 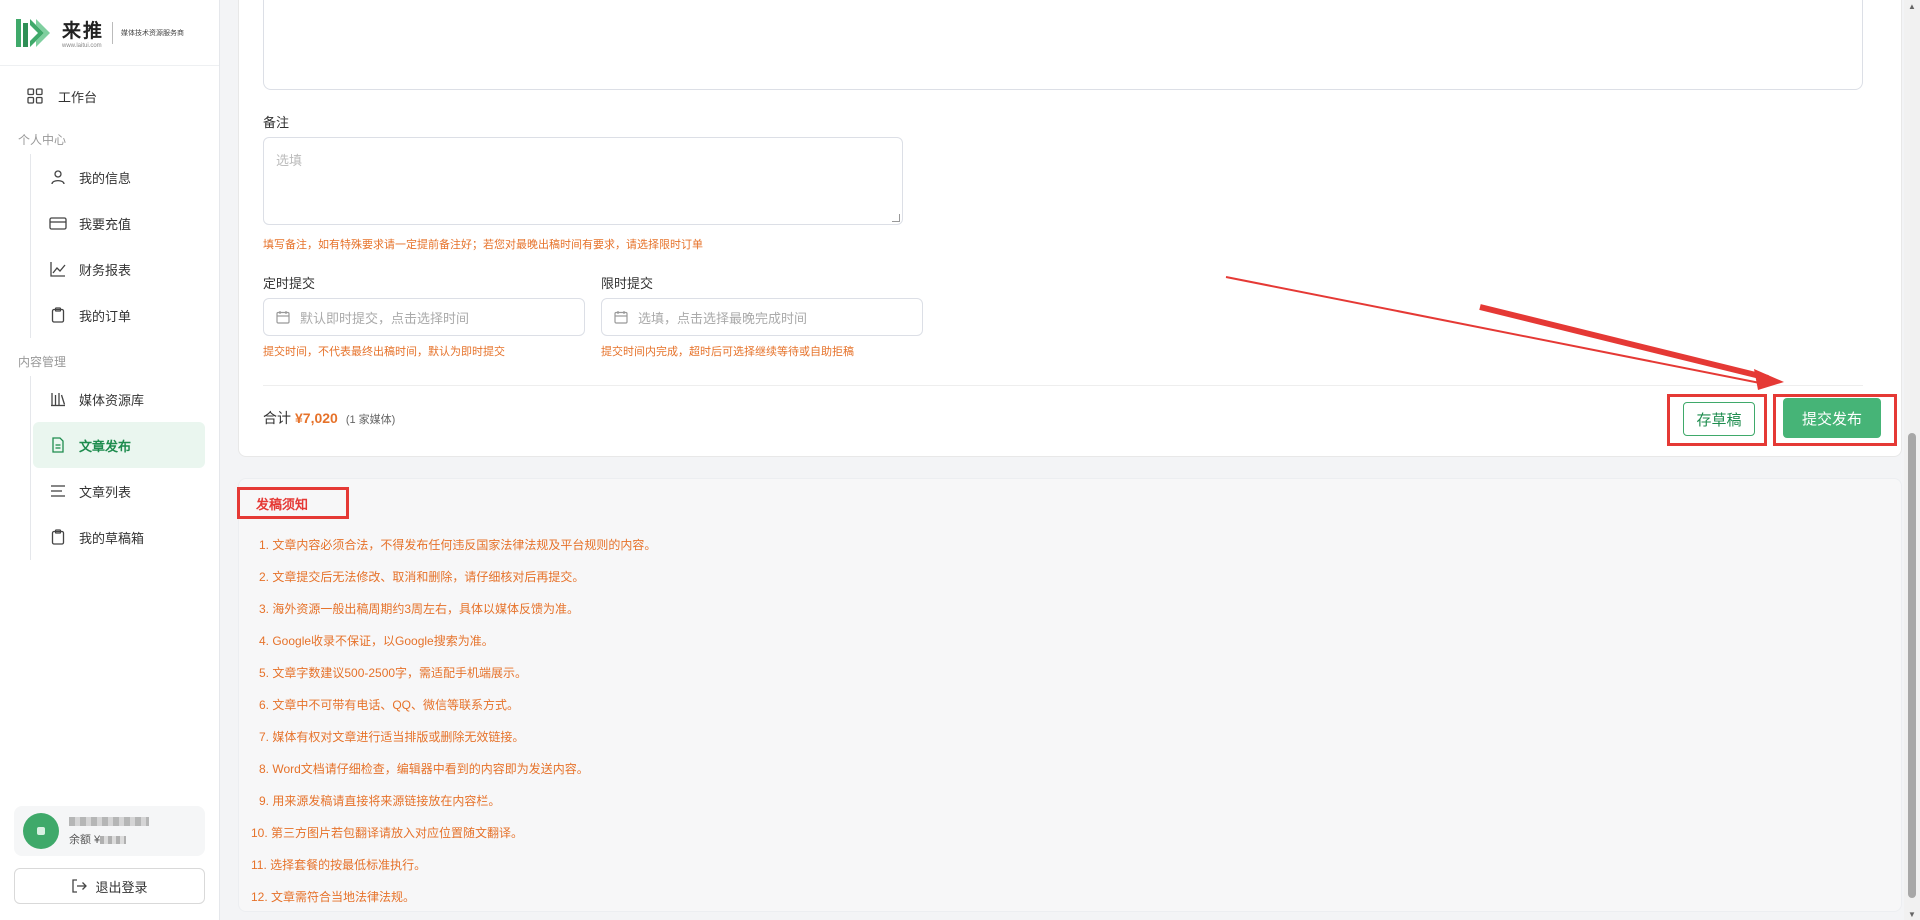 What do you see at coordinates (277, 418) in the screenshot?
I see `total-label: 合计` at bounding box center [277, 418].